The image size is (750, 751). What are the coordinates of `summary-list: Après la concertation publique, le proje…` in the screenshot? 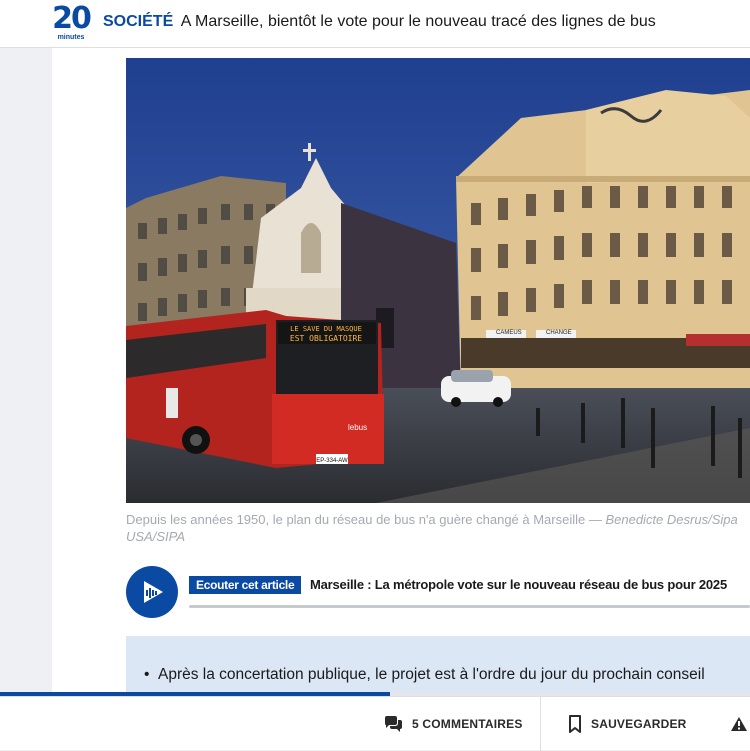 It's located at (438, 660).